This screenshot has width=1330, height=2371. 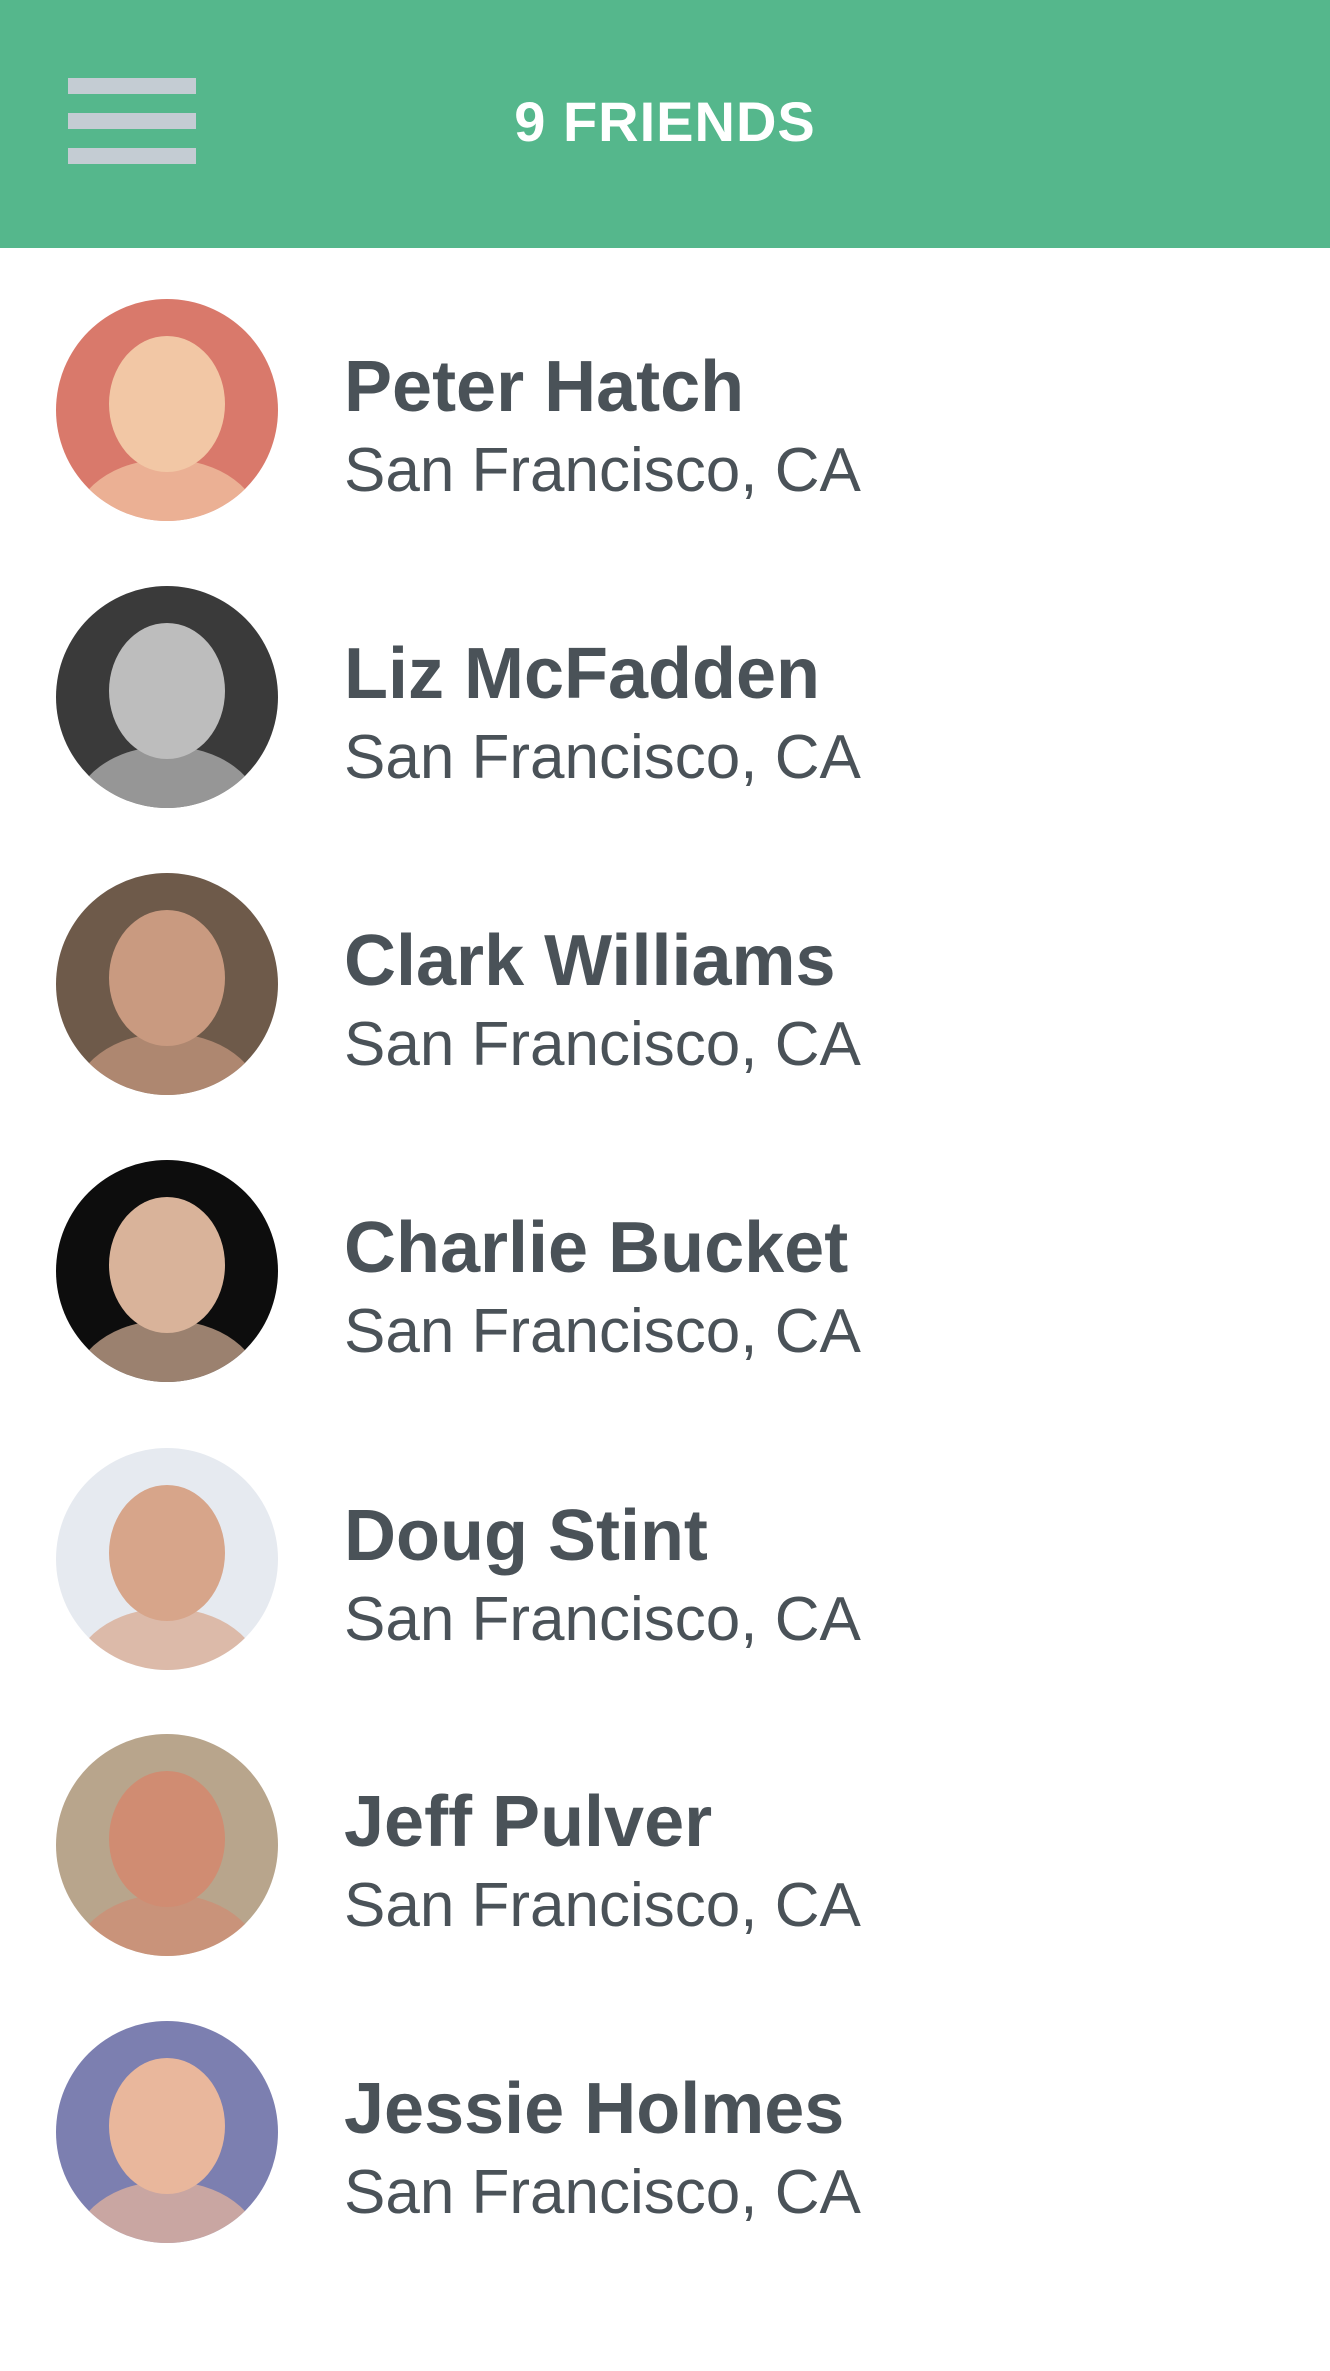 I want to click on app-header: 9 FRIENDS, so click(x=665, y=124).